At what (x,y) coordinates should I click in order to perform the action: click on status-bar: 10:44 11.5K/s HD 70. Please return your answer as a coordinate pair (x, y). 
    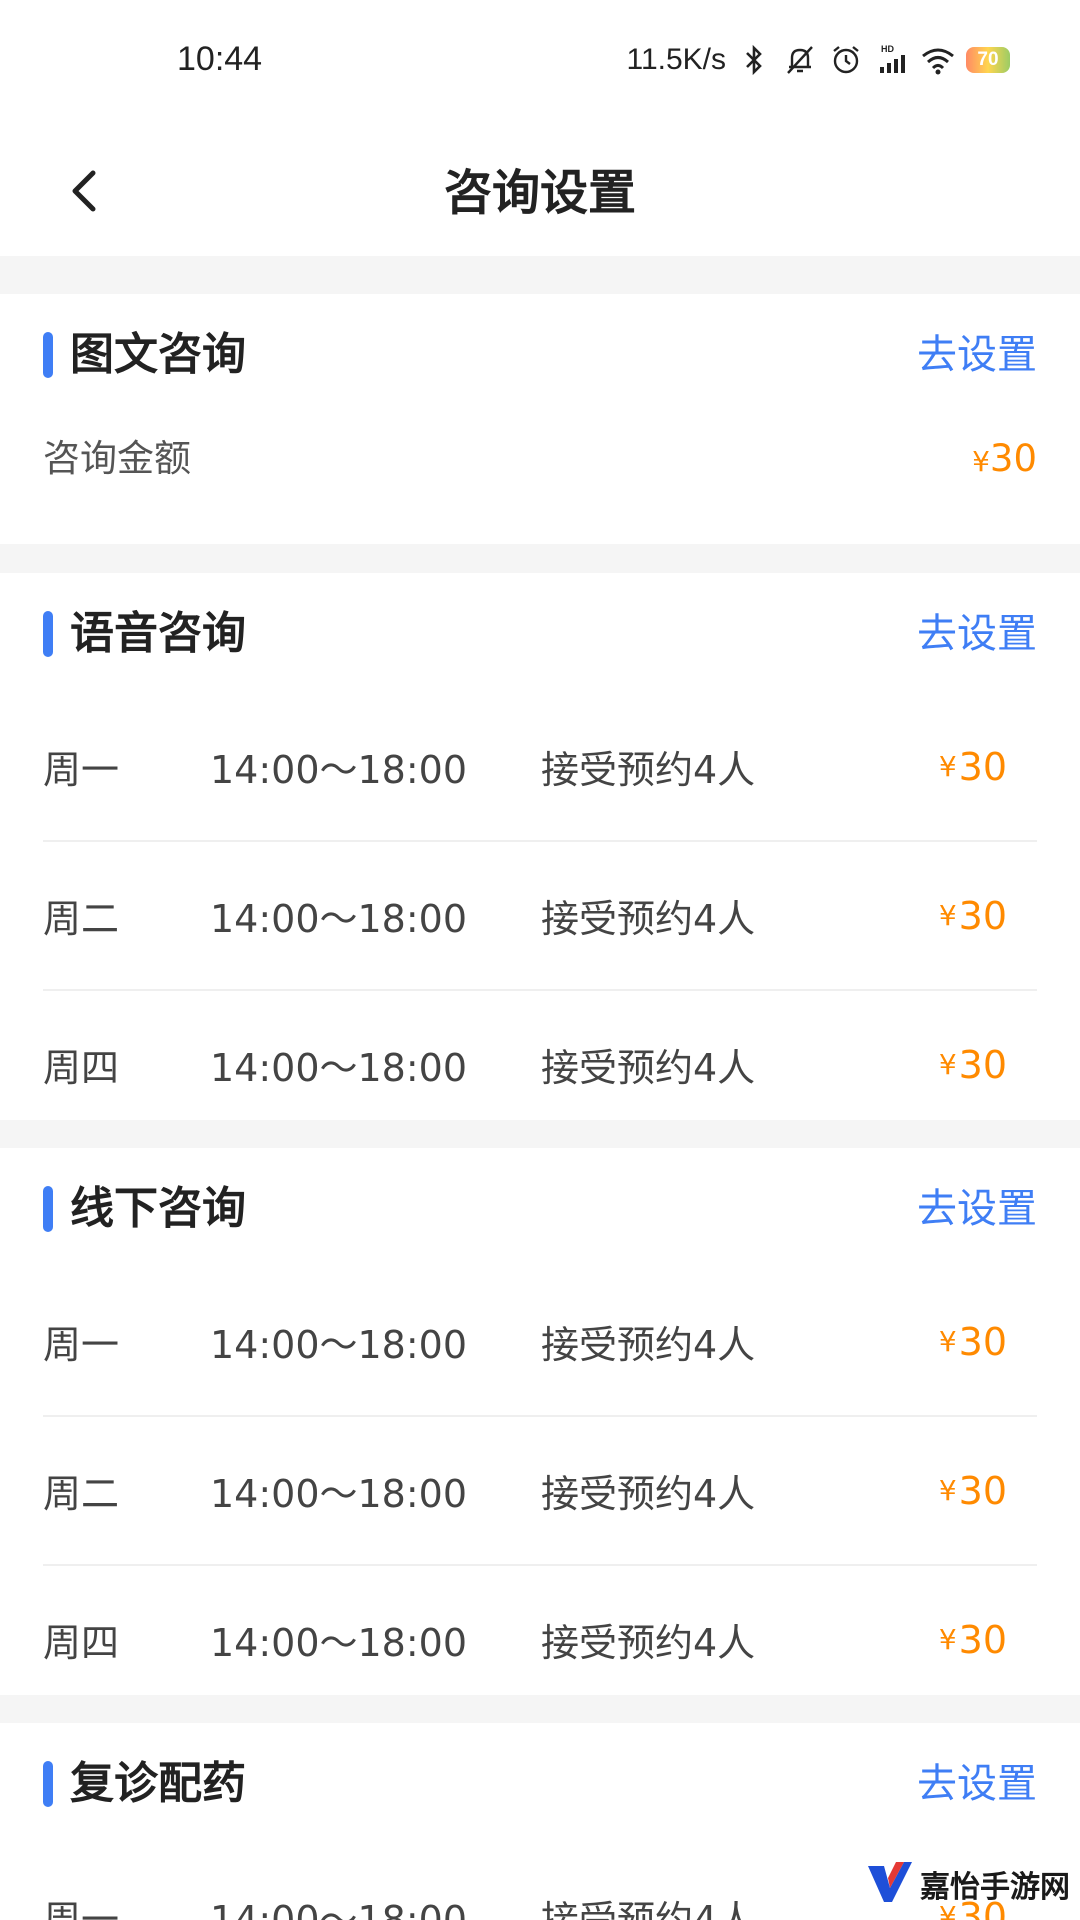
    Looking at the image, I should click on (540, 64).